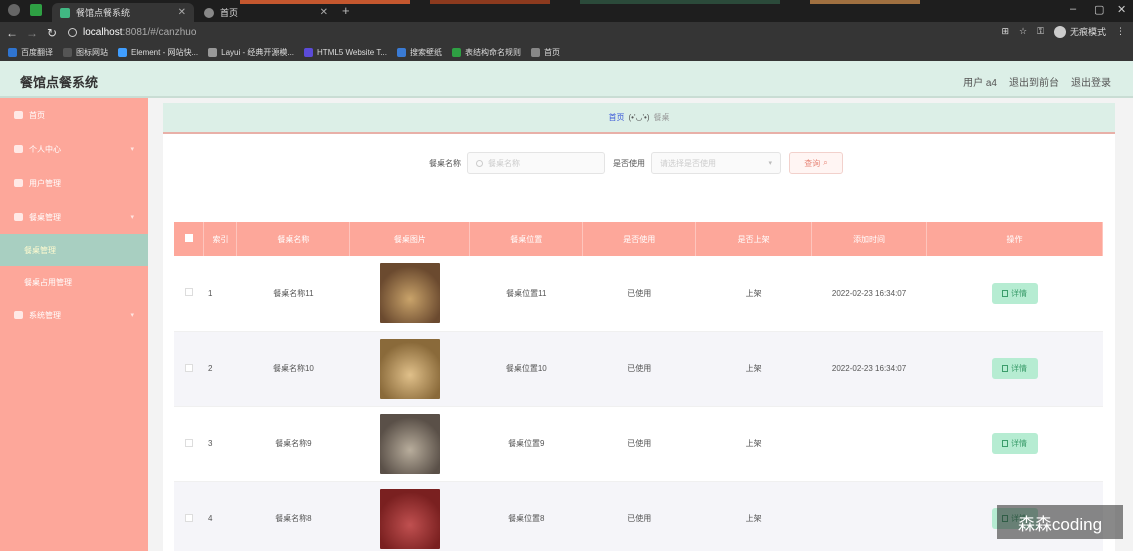 This screenshot has height=551, width=1133. What do you see at coordinates (72, 32) in the screenshot?
I see `info-icon` at bounding box center [72, 32].